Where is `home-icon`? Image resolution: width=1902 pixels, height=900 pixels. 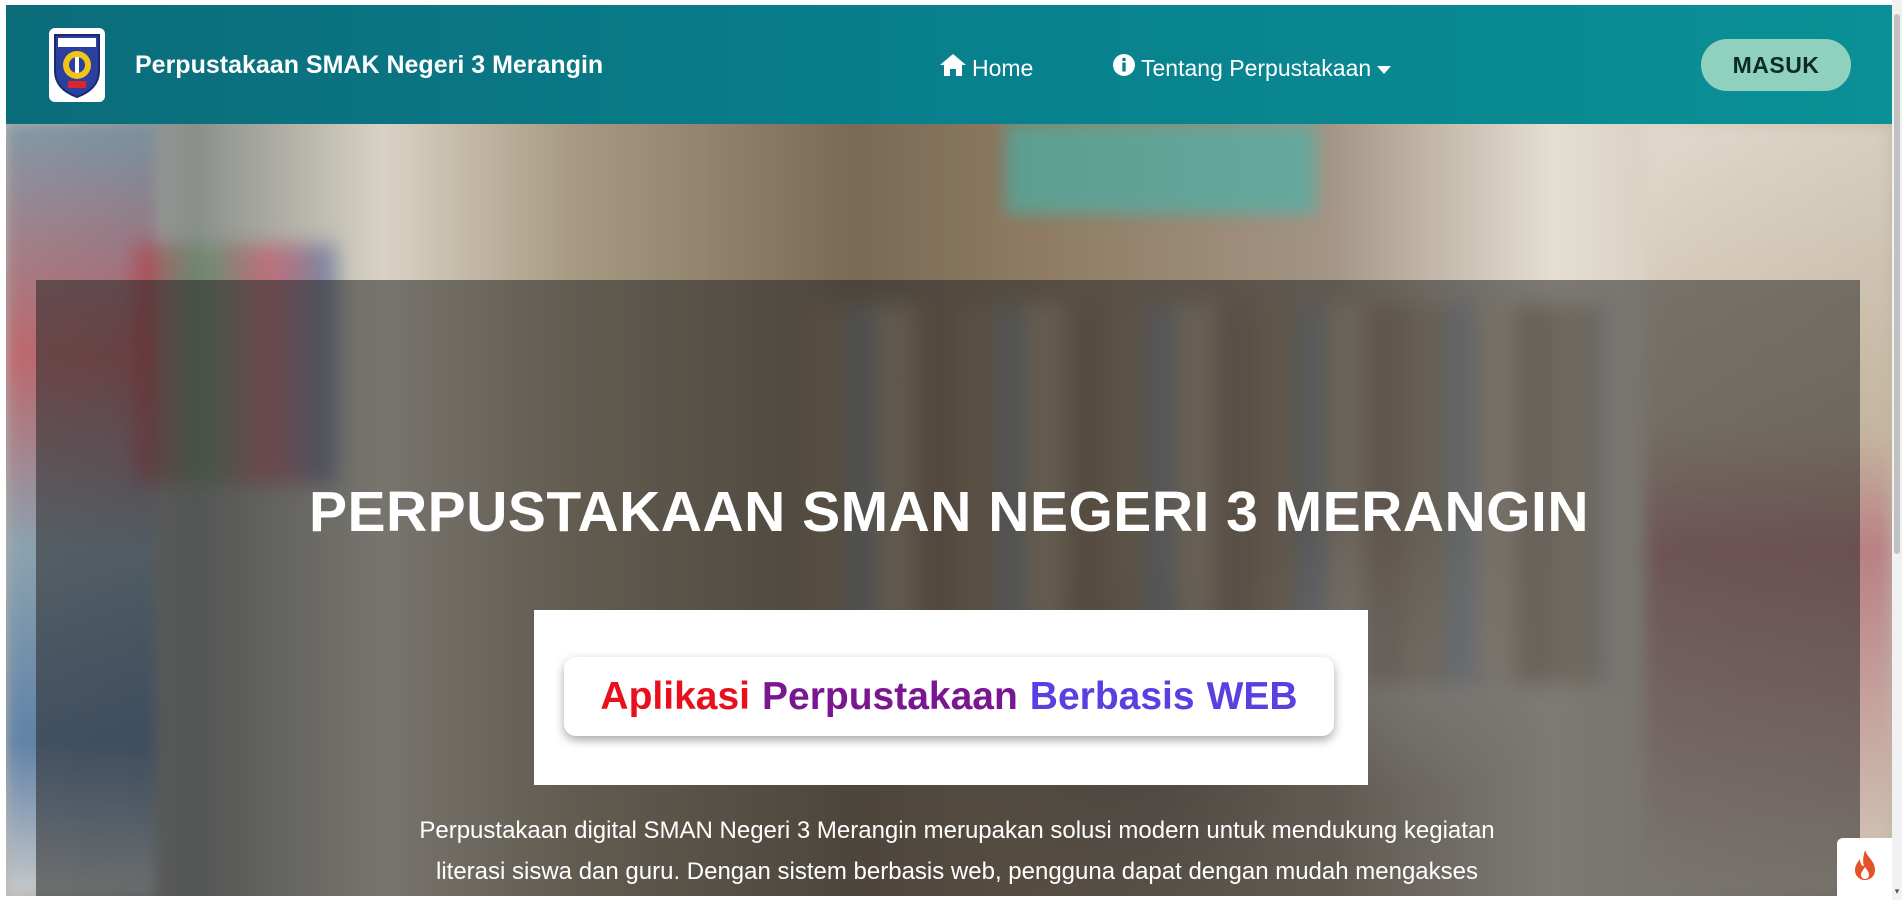
home-icon is located at coordinates (953, 68).